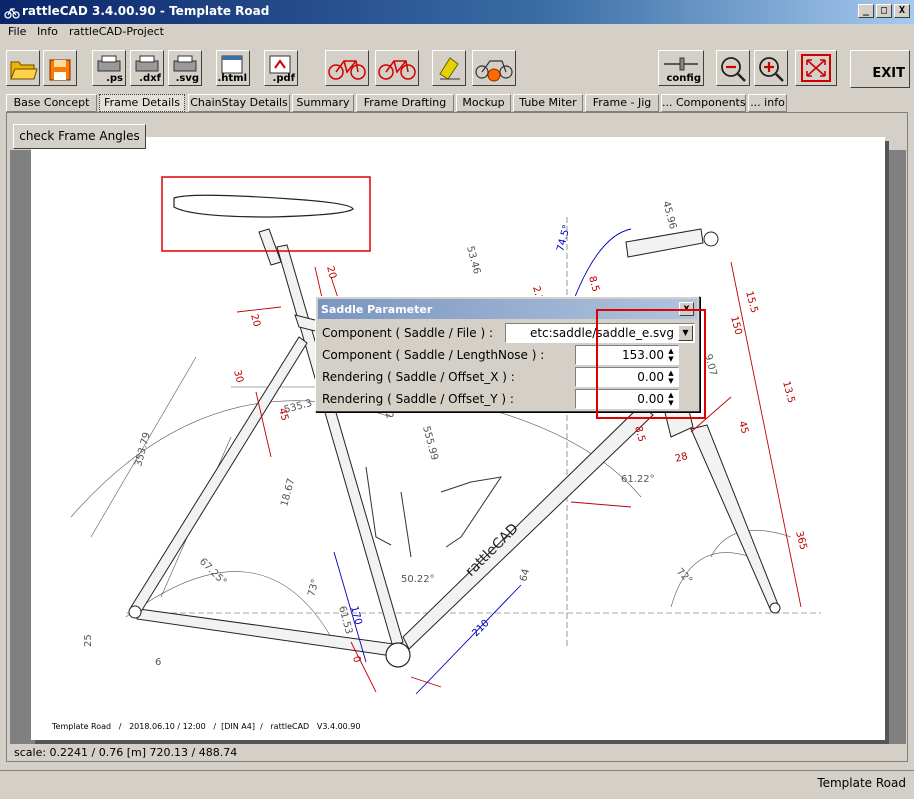  I want to click on bike-view-button, so click(347, 68).